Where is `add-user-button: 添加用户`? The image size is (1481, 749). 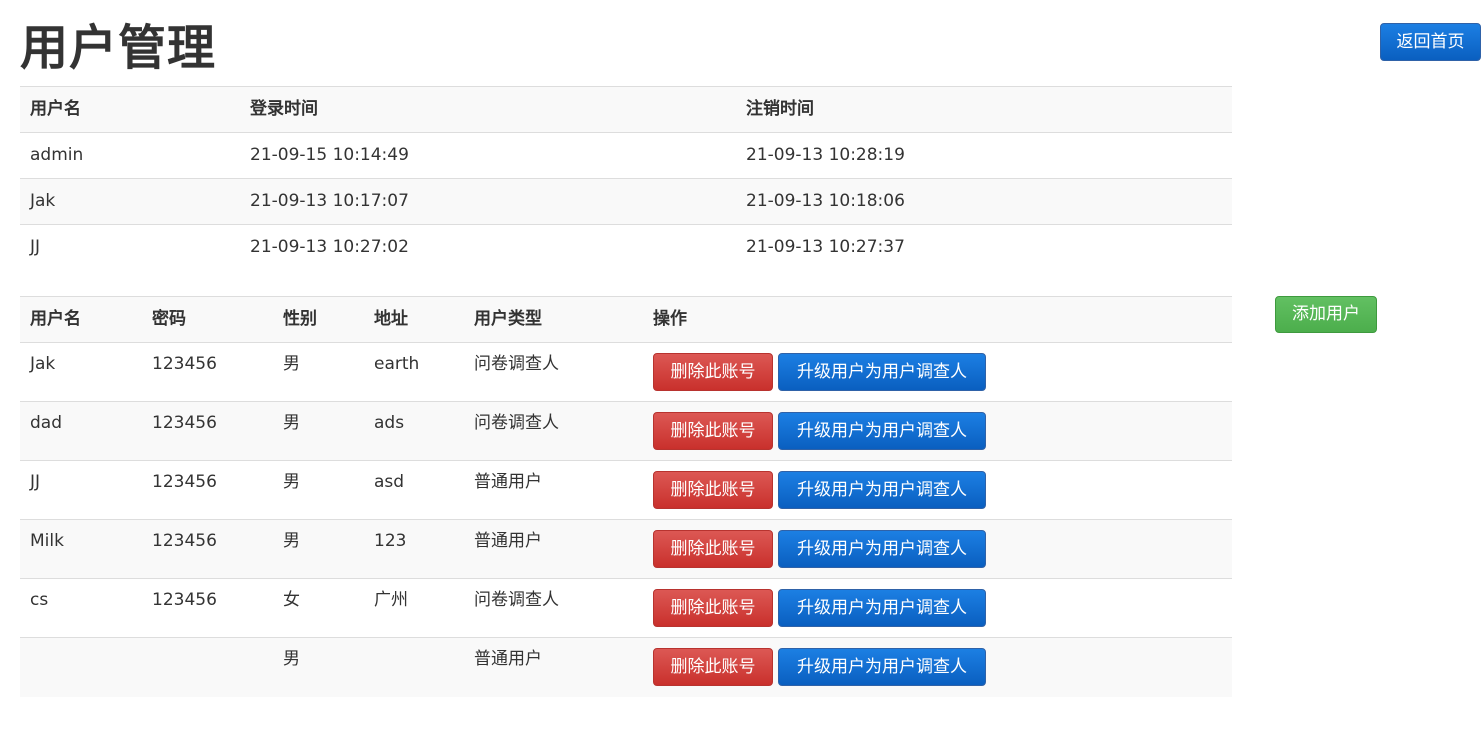 add-user-button: 添加用户 is located at coordinates (1326, 314).